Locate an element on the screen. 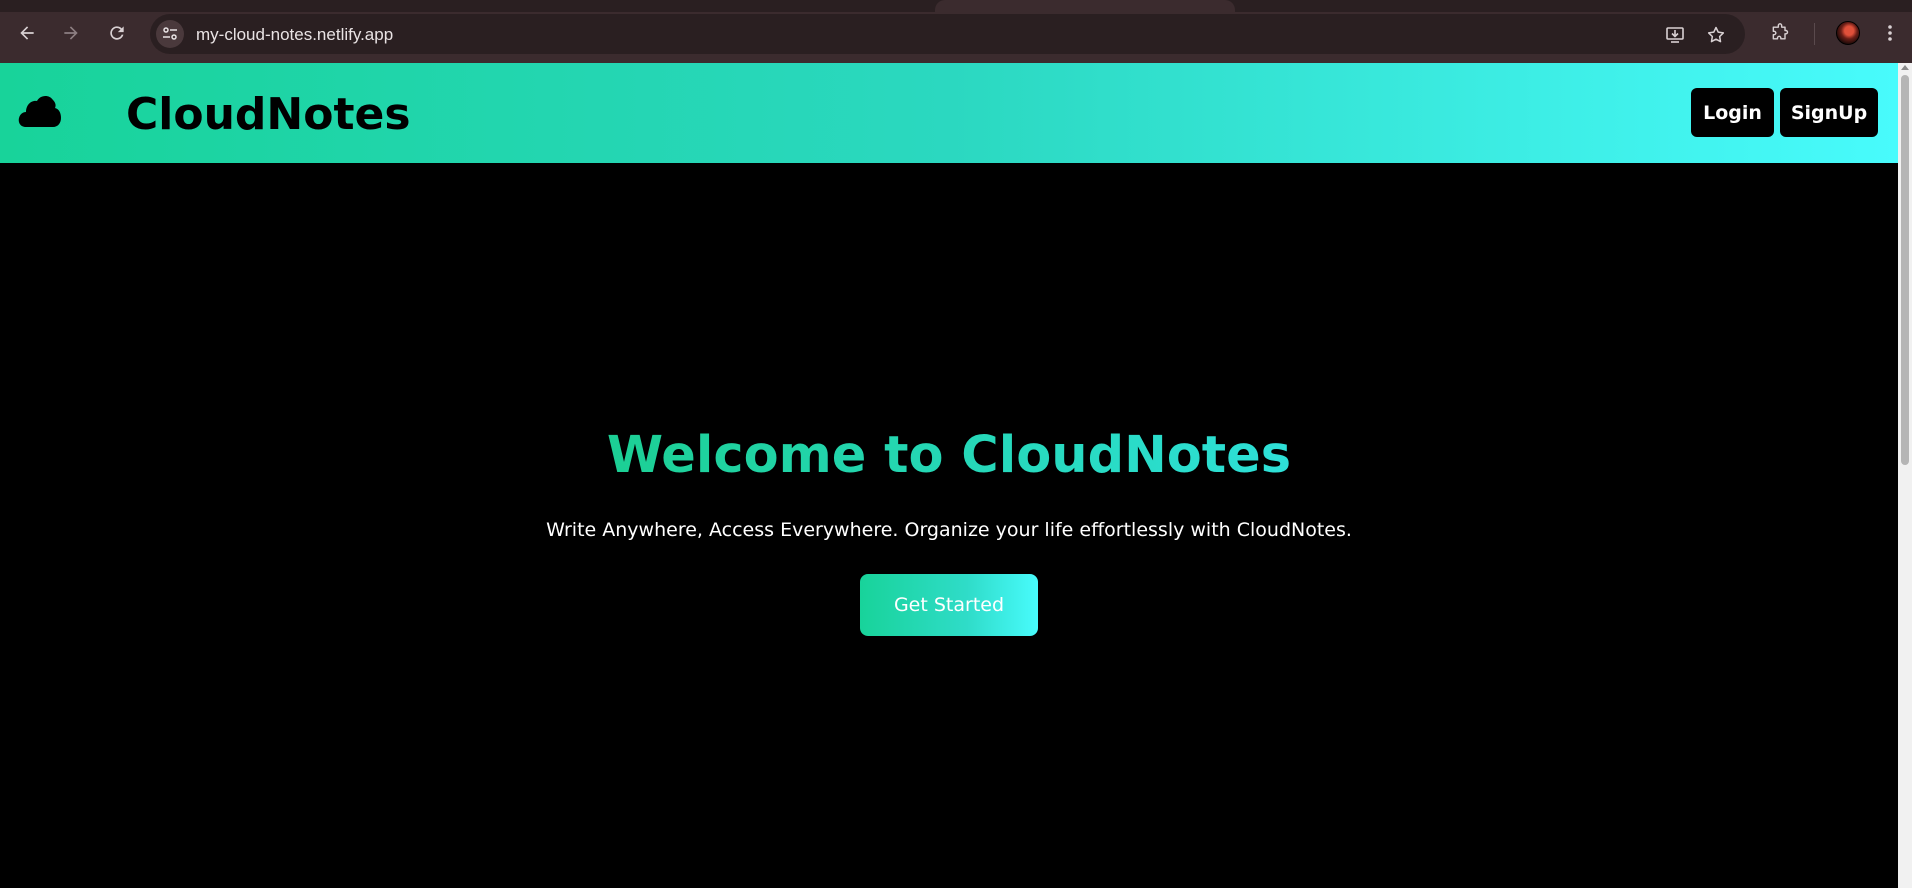 This screenshot has width=1912, height=888. tab-strip is located at coordinates (956, 6).